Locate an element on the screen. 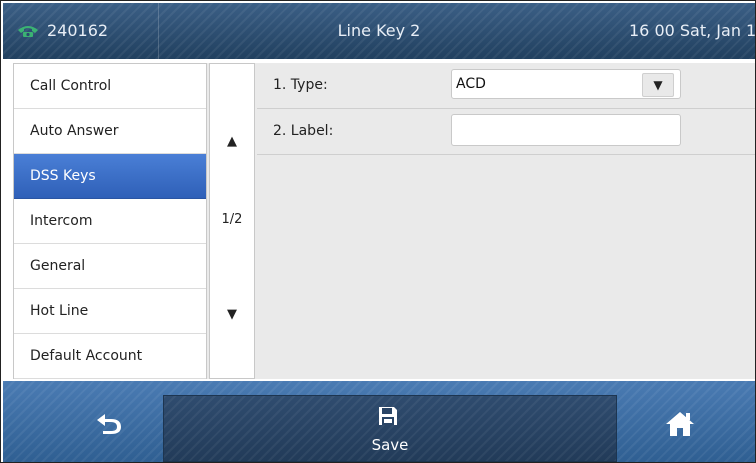  sidebar-item-default-account: Default Account is located at coordinates (110, 356).